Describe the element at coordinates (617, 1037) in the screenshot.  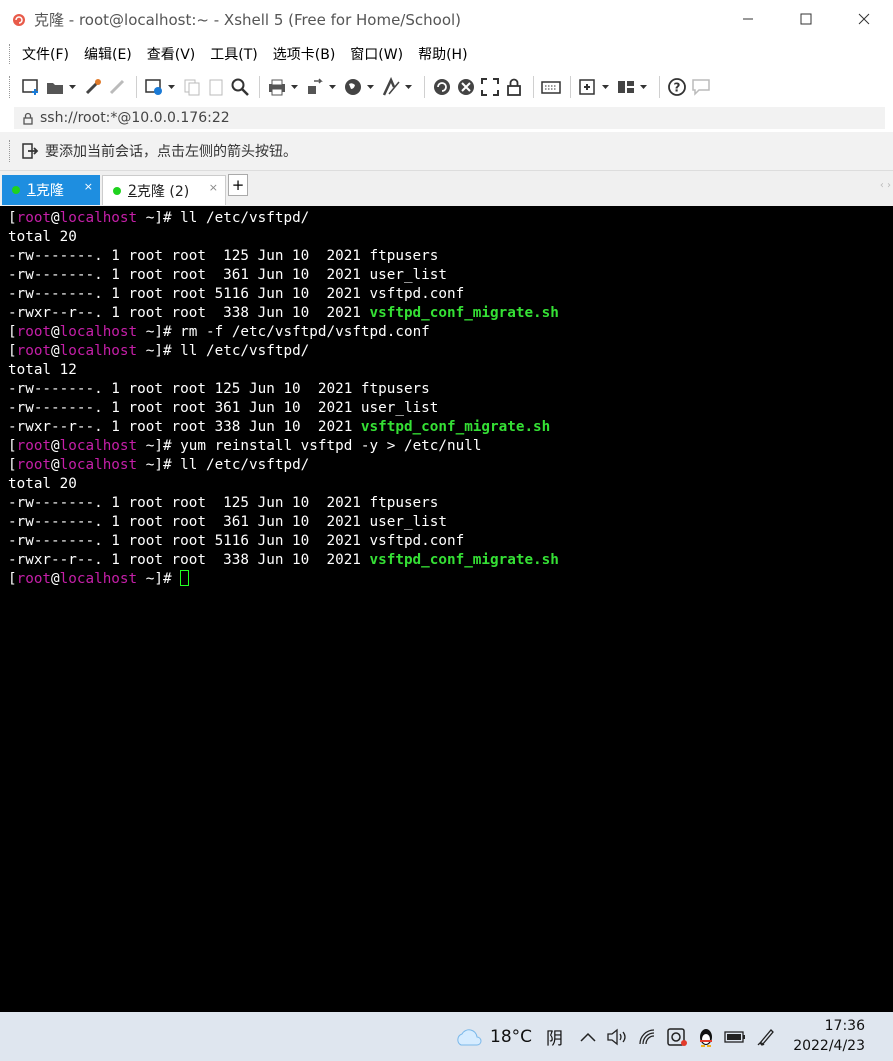
I see `volume-icon` at that location.